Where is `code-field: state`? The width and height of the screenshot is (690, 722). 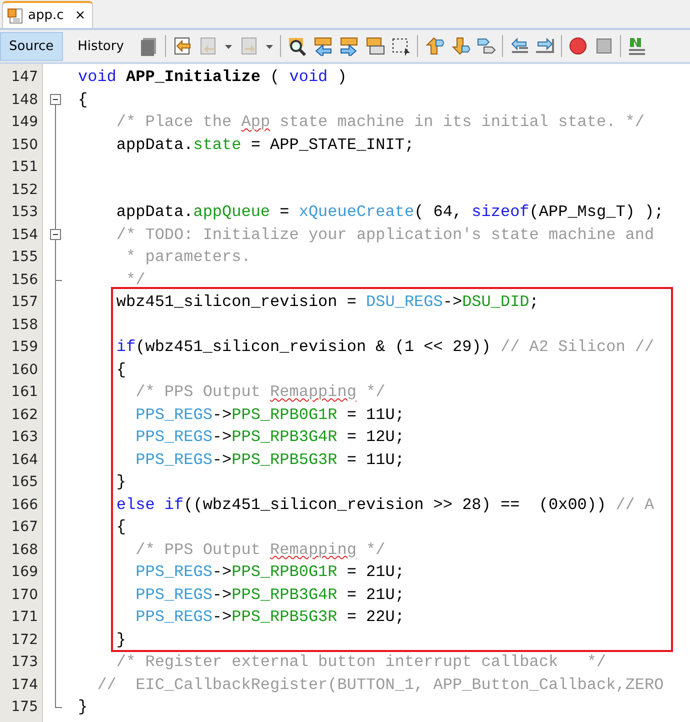 code-field: state is located at coordinates (217, 145).